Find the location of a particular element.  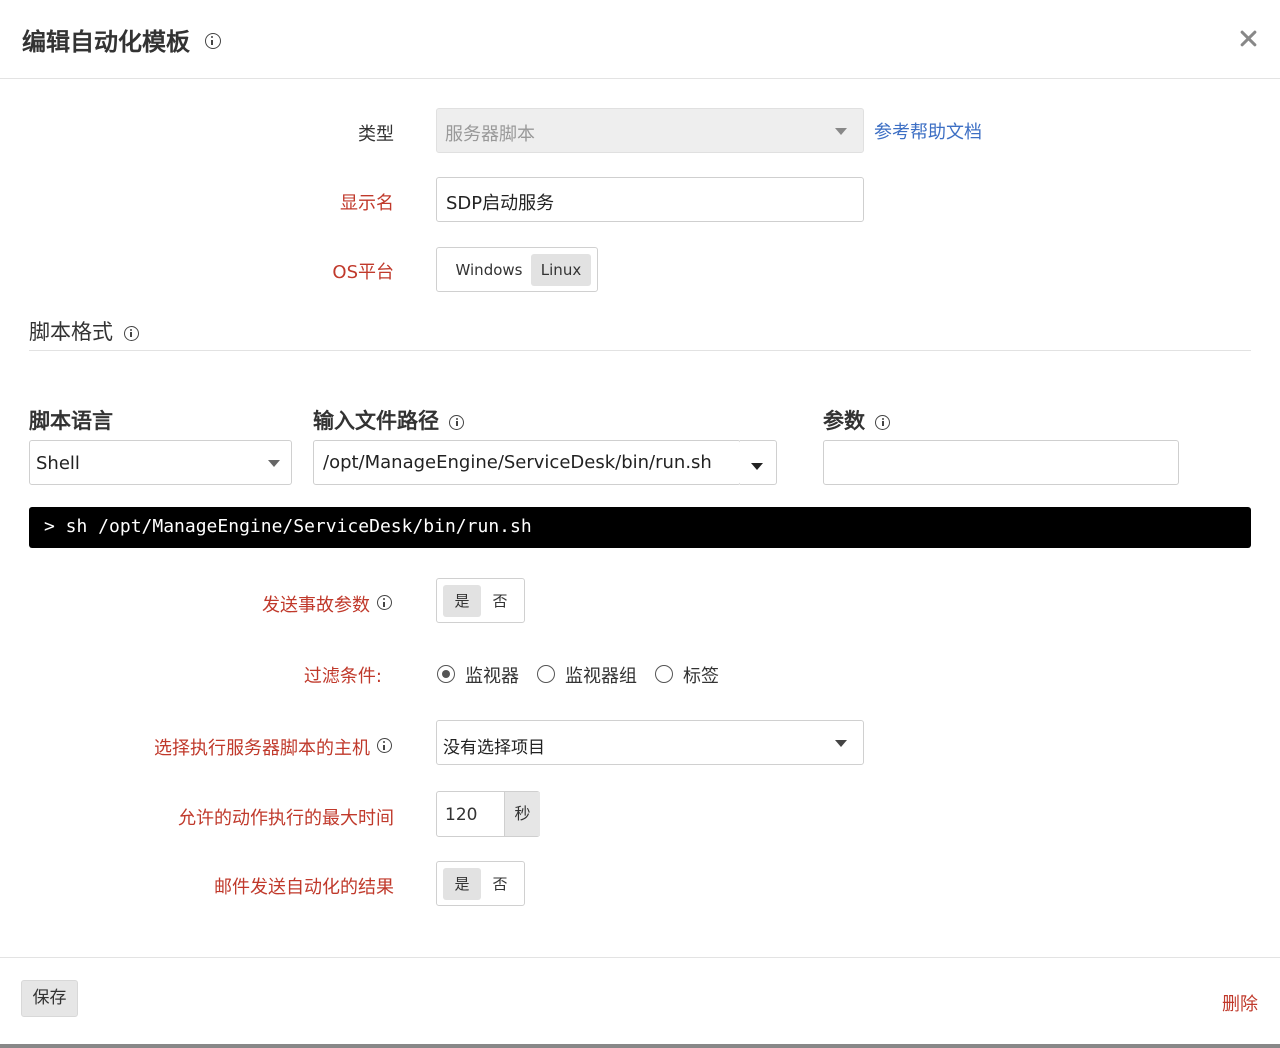

send-params-label: 发送事故参数 is located at coordinates (275, 604).